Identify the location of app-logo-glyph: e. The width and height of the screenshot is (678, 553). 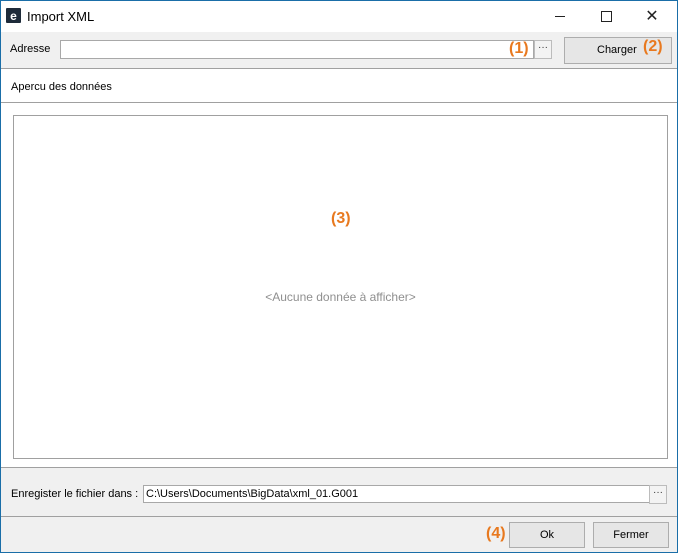
(13, 15).